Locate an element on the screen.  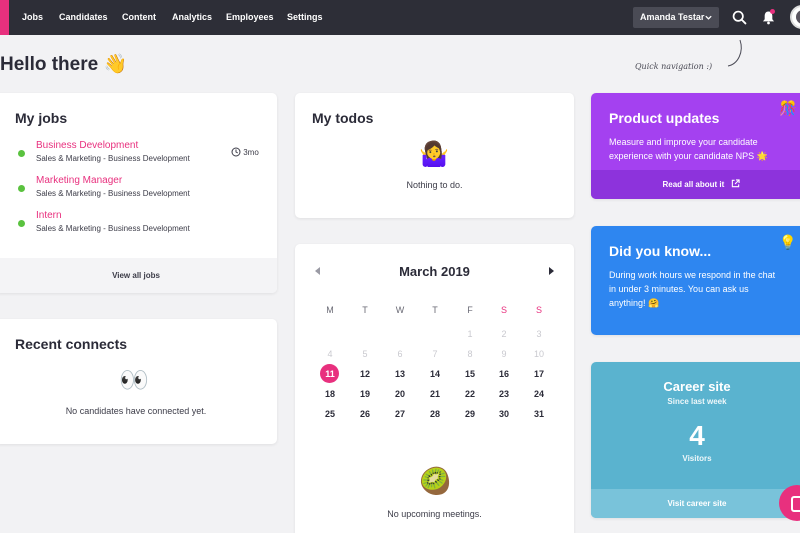
shrug-emoji-icon: 🤷‍♀️ is located at coordinates (434, 154).